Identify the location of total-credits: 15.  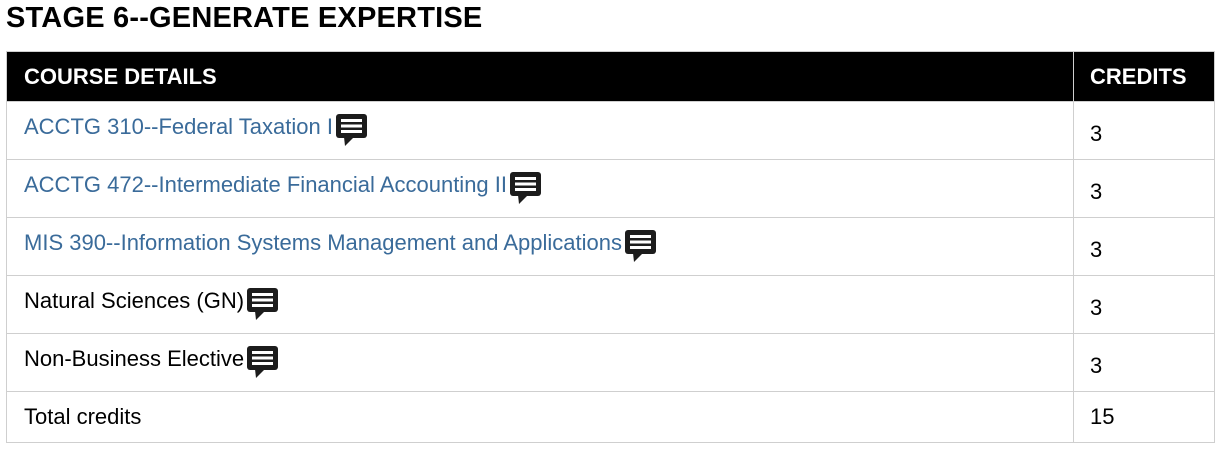
(1144, 417).